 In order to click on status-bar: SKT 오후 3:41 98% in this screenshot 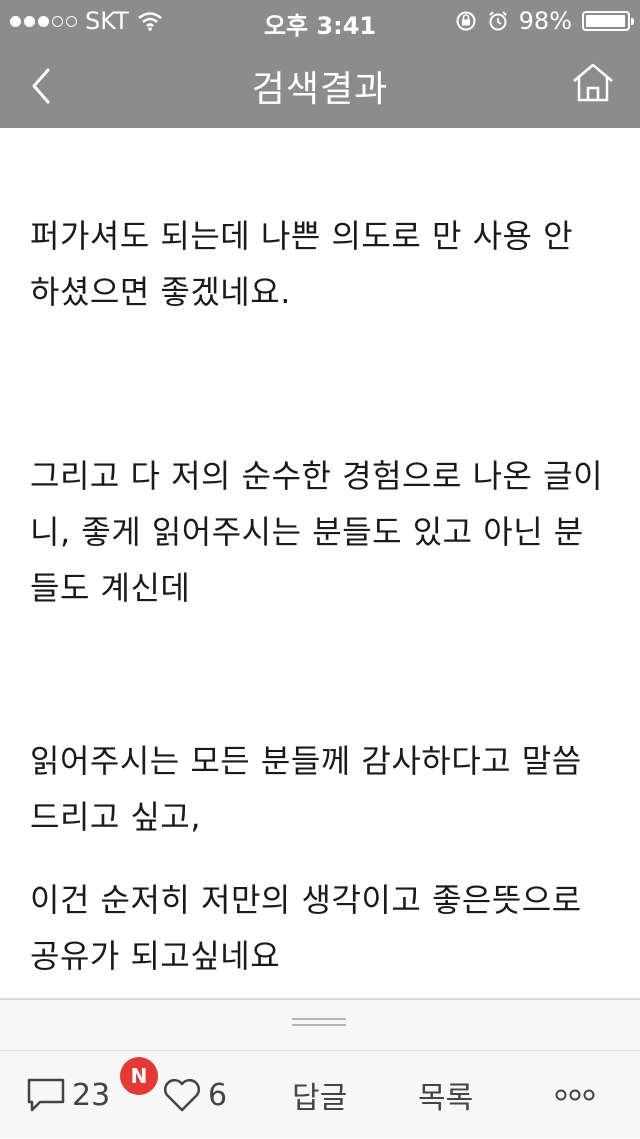, I will do `click(320, 20)`.